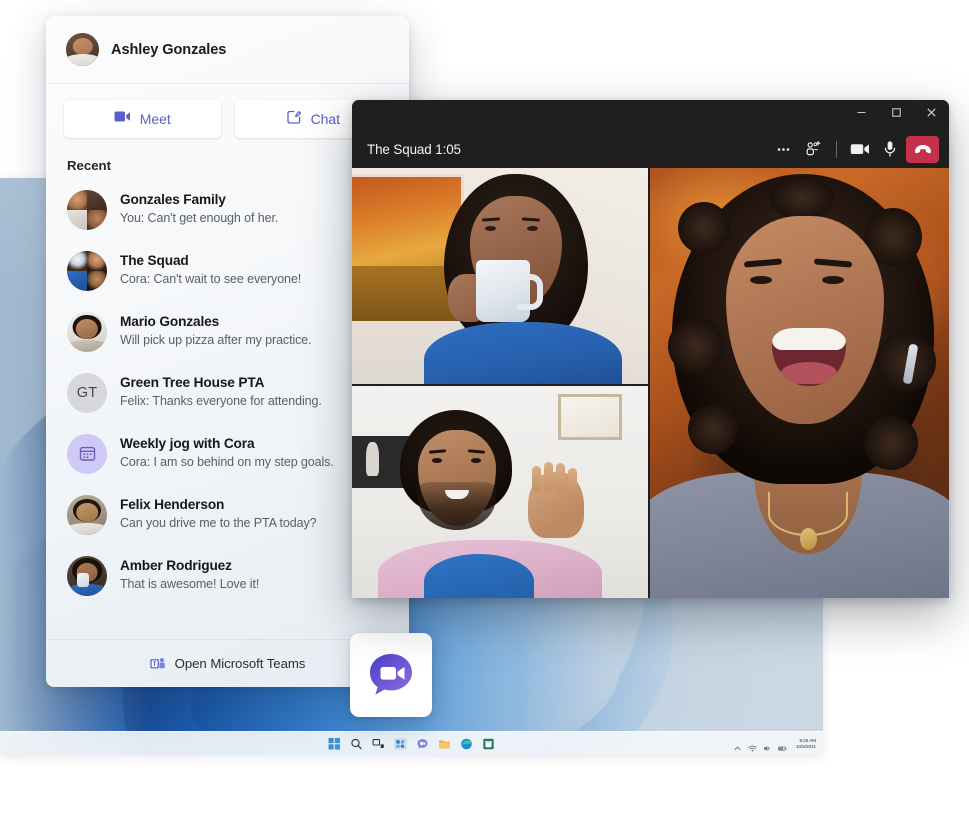  Describe the element at coordinates (190, 583) in the screenshot. I see `chat-preview: That is awesome! Love it!` at that location.